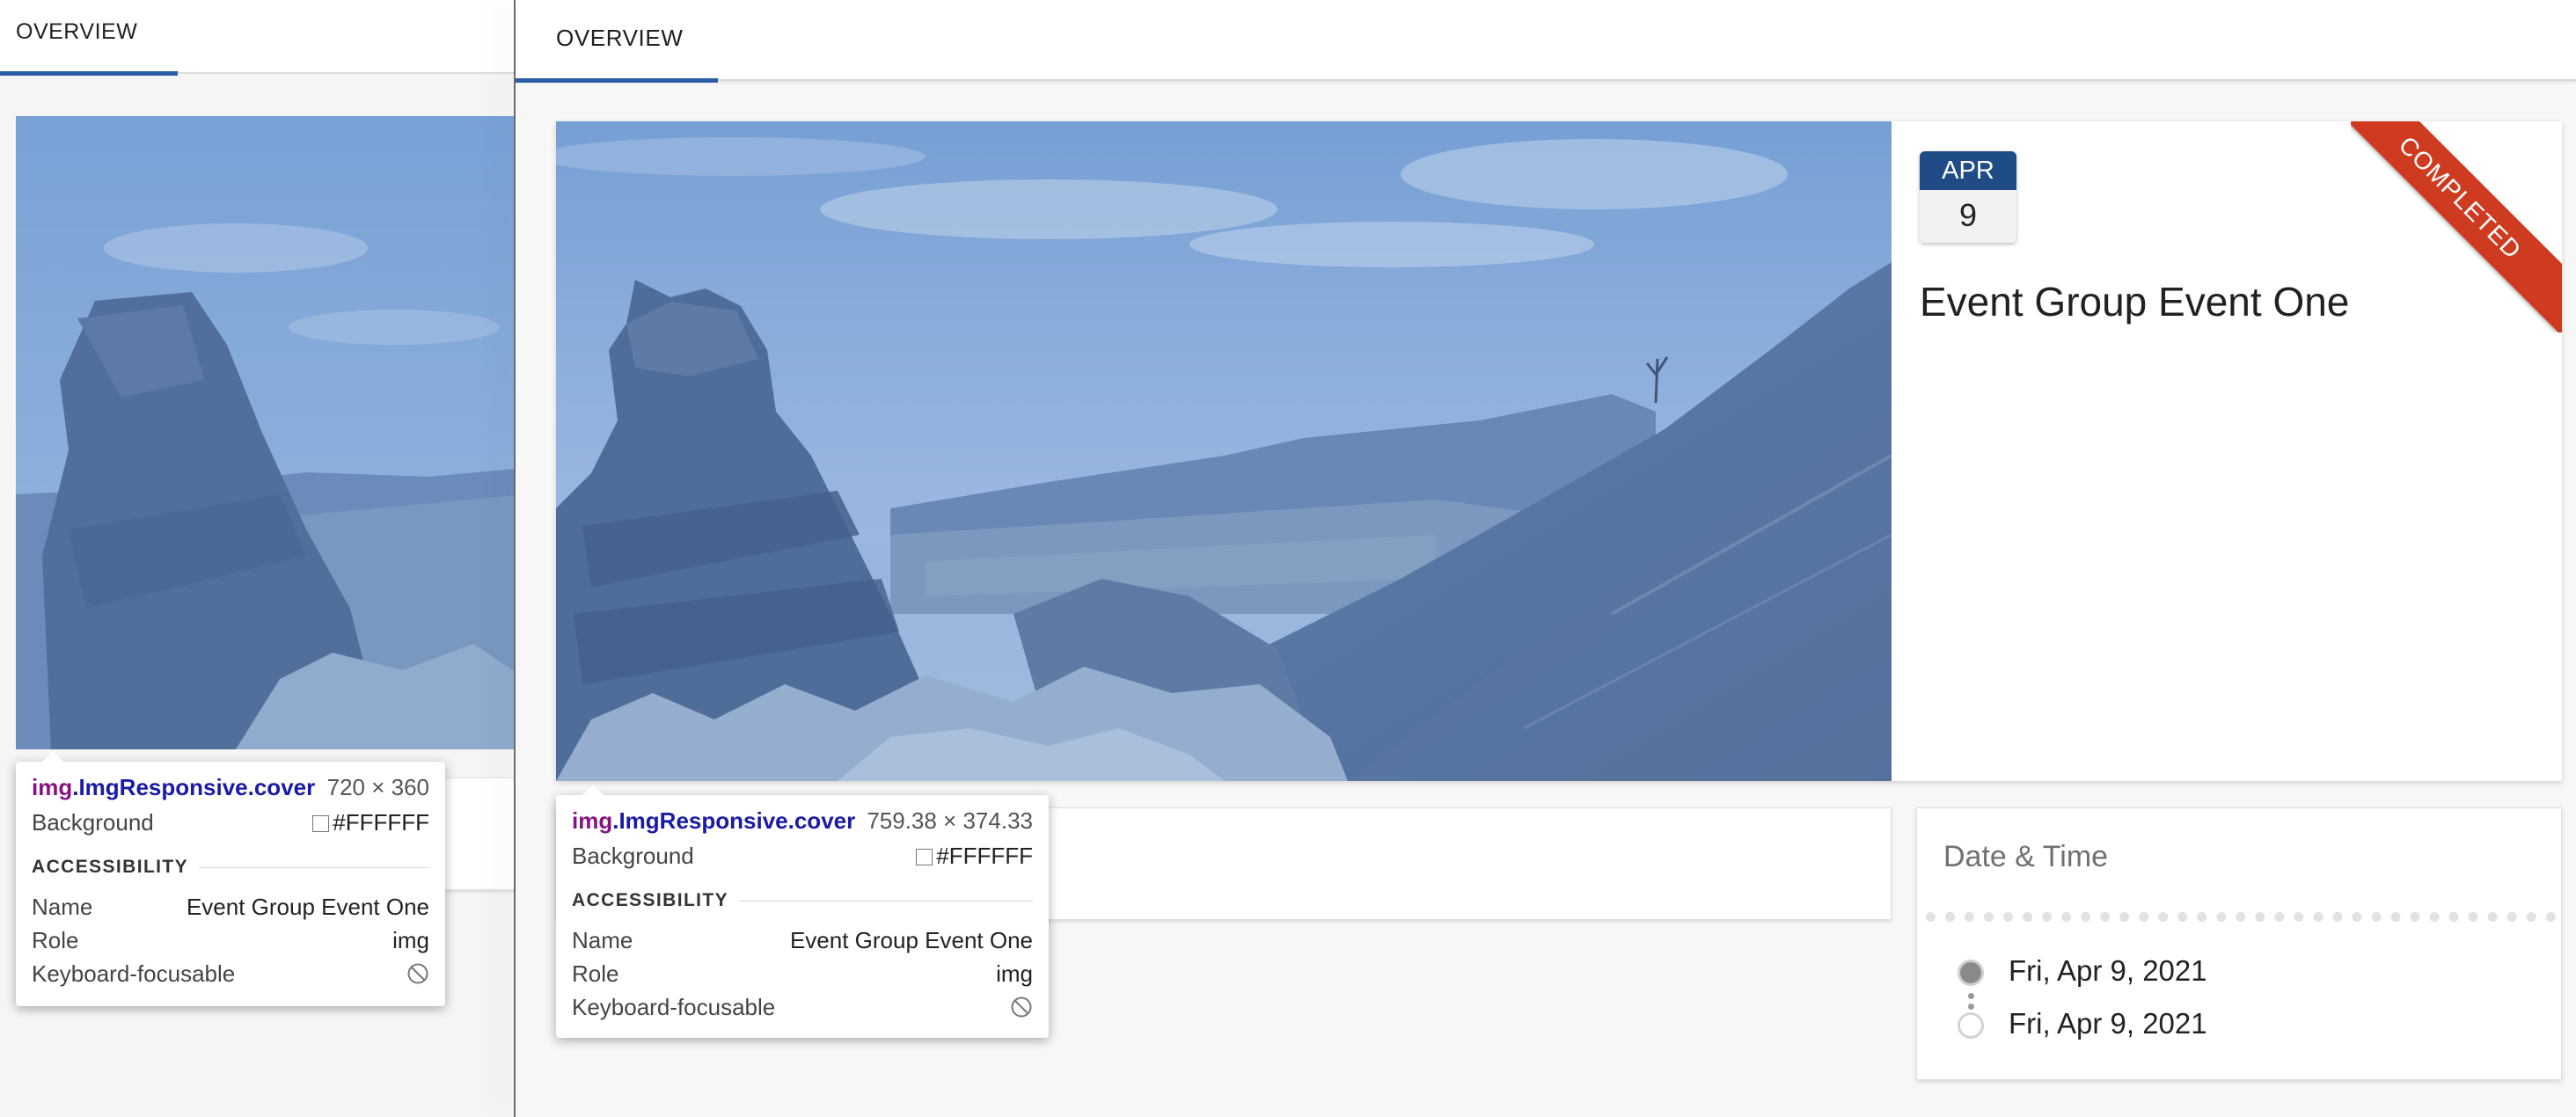 The width and height of the screenshot is (2576, 1117). Describe the element at coordinates (2241, 917) in the screenshot. I see `dotted-divider` at that location.